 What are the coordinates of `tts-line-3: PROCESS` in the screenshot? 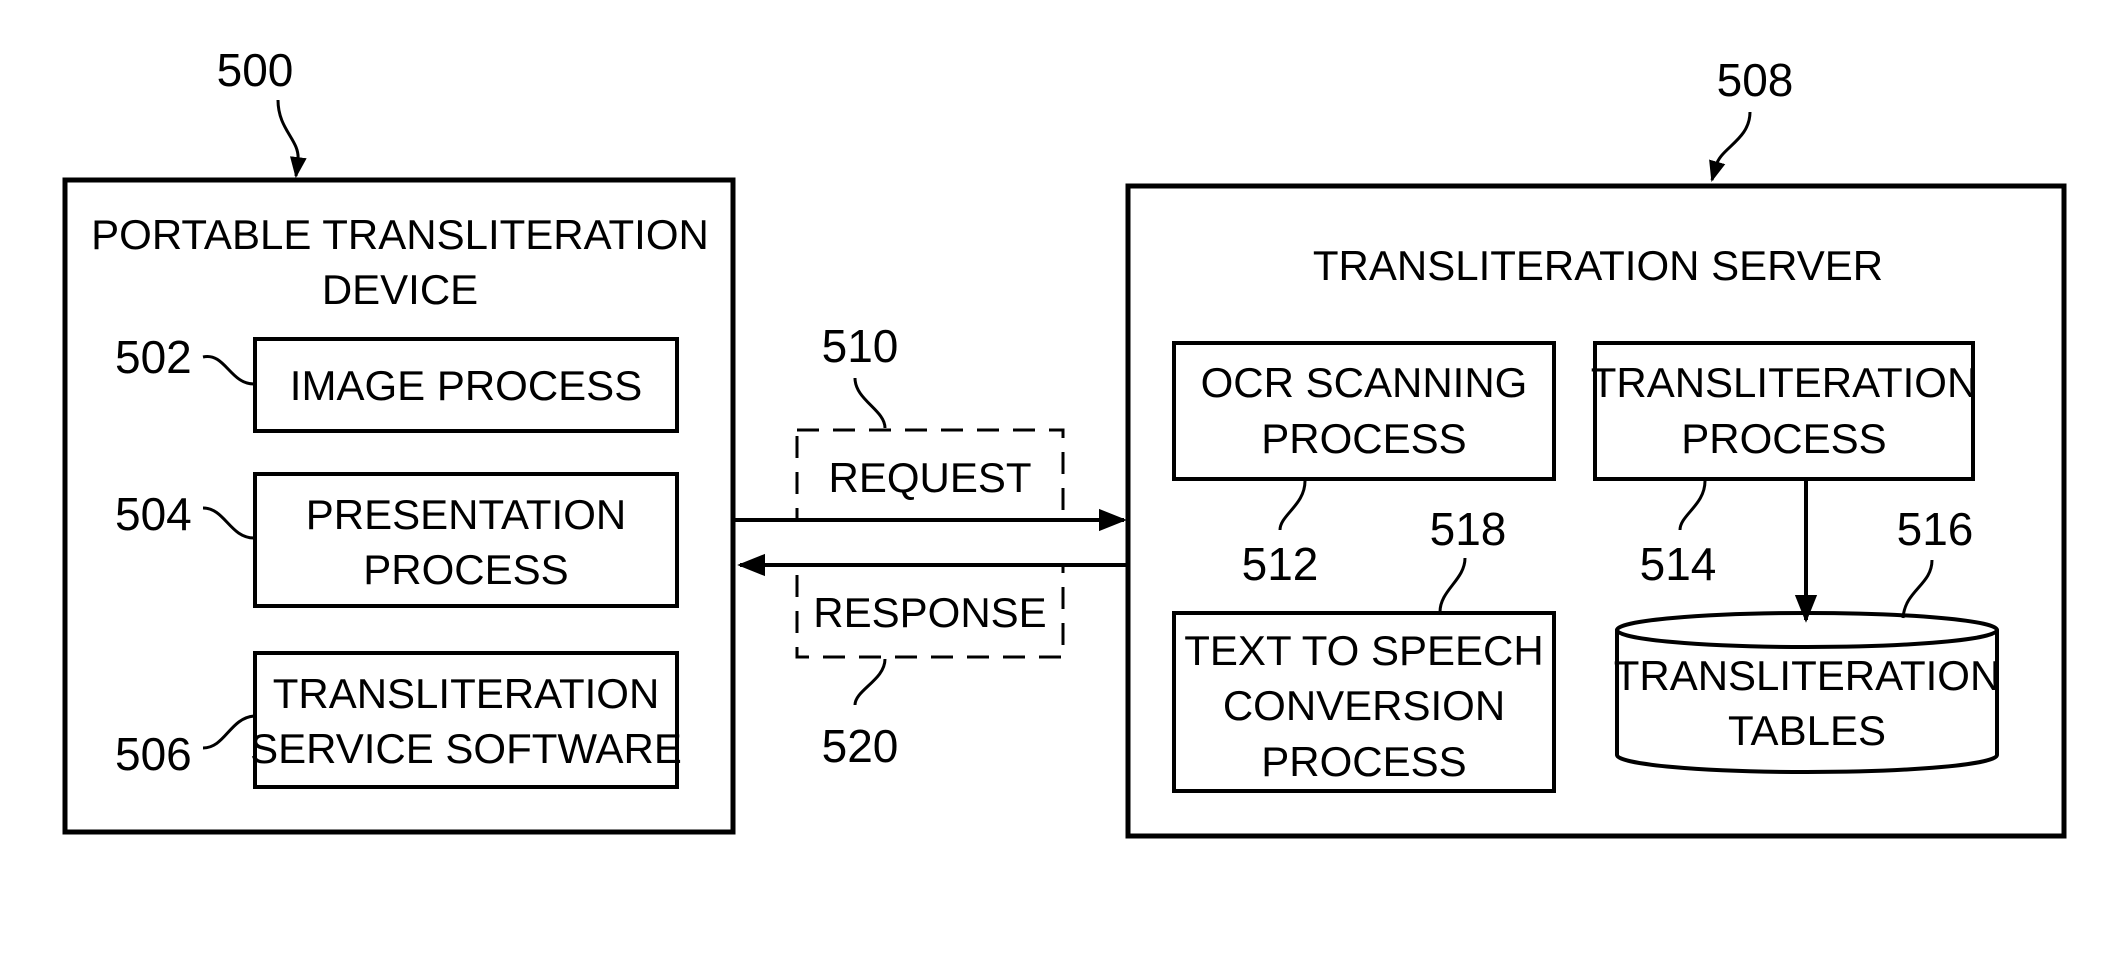 It's located at (1363, 761).